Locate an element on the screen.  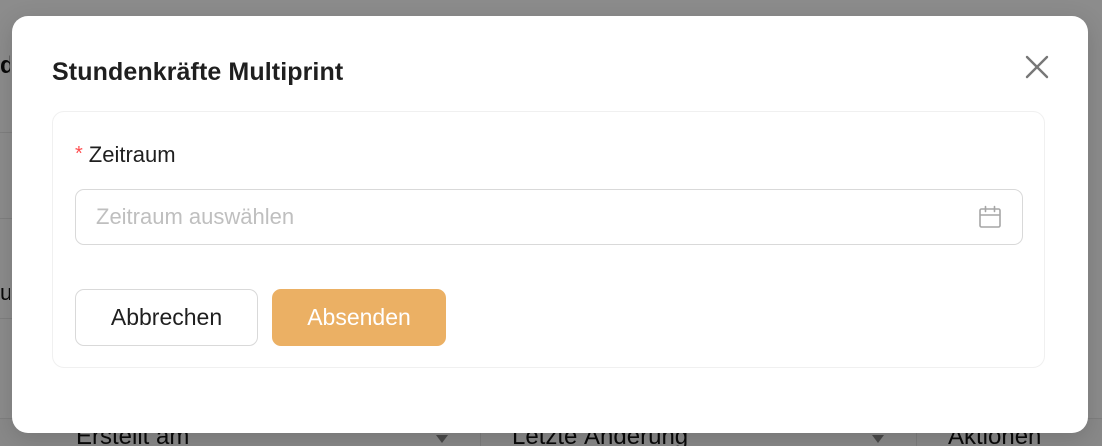
period-date-range-picker is located at coordinates (549, 217).